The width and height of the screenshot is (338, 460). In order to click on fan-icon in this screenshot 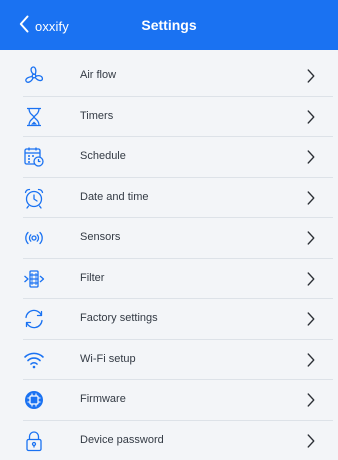, I will do `click(34, 76)`.